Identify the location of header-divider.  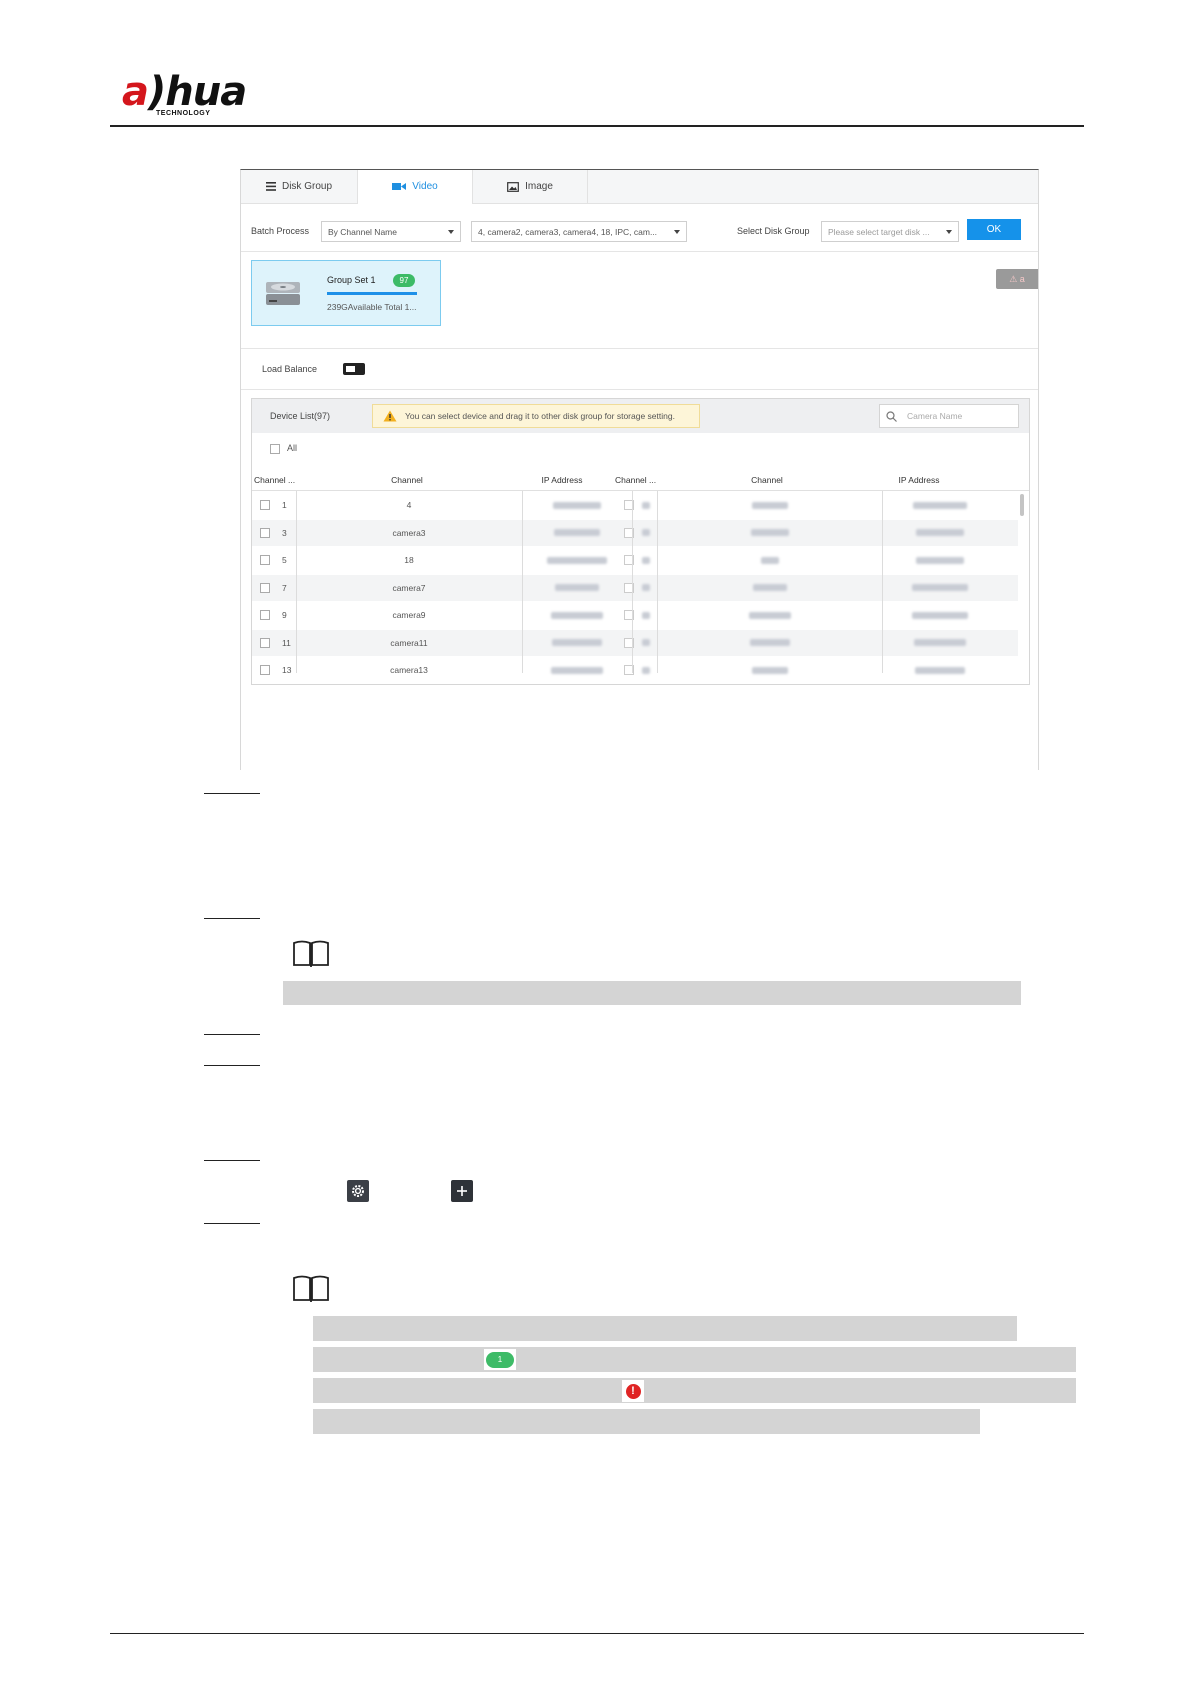
(640, 490).